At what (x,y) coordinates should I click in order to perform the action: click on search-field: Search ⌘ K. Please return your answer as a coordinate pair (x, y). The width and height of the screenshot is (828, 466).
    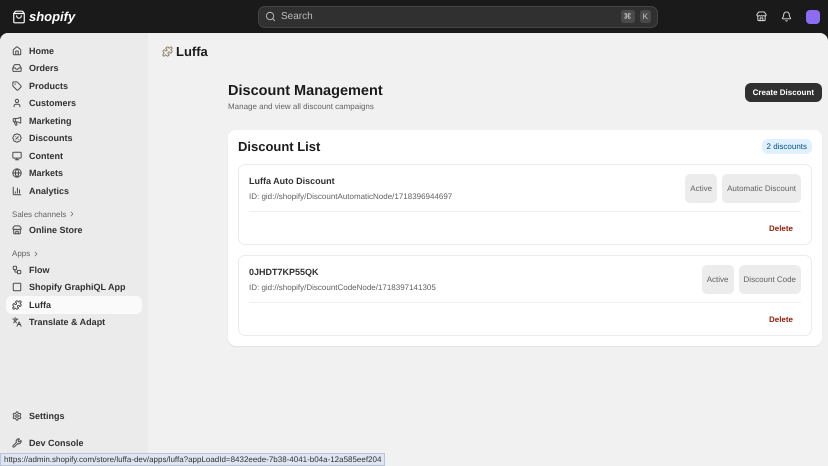
    Looking at the image, I should click on (458, 17).